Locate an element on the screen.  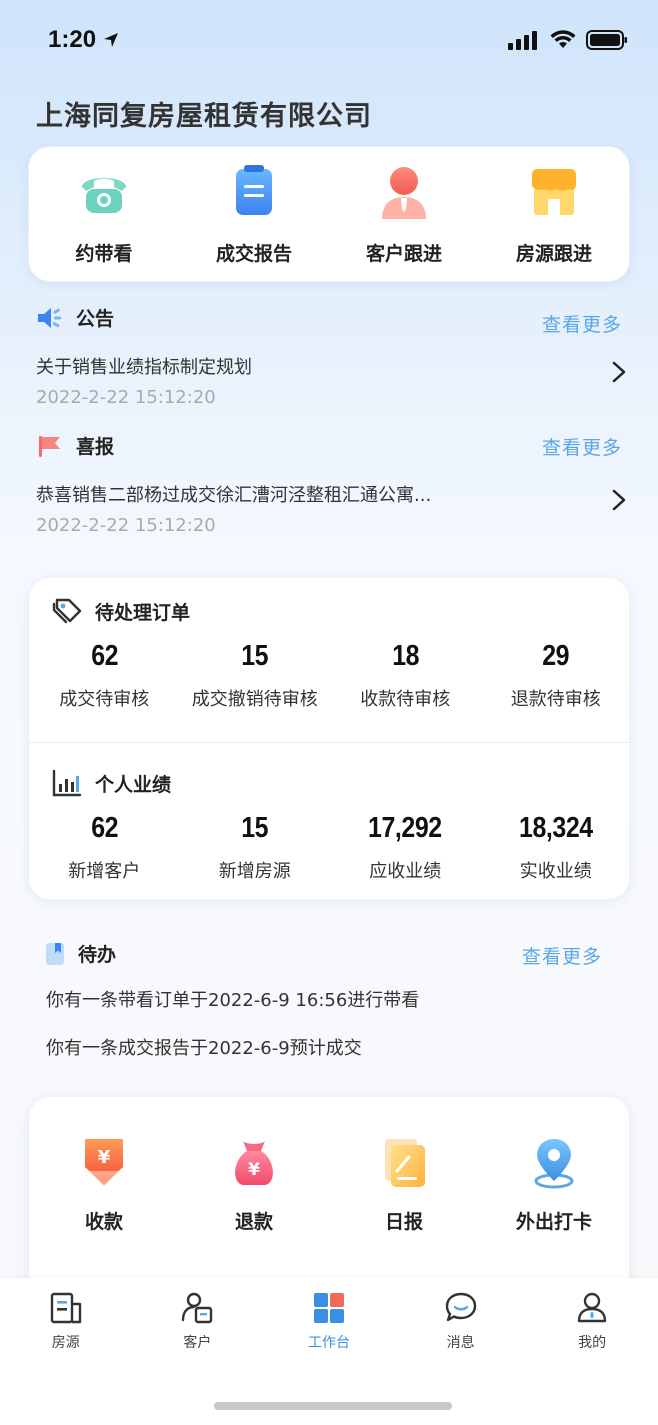
todo-item: 你有一条带看订单于2022-6-9 16:56进行带看 is located at coordinates (232, 999).